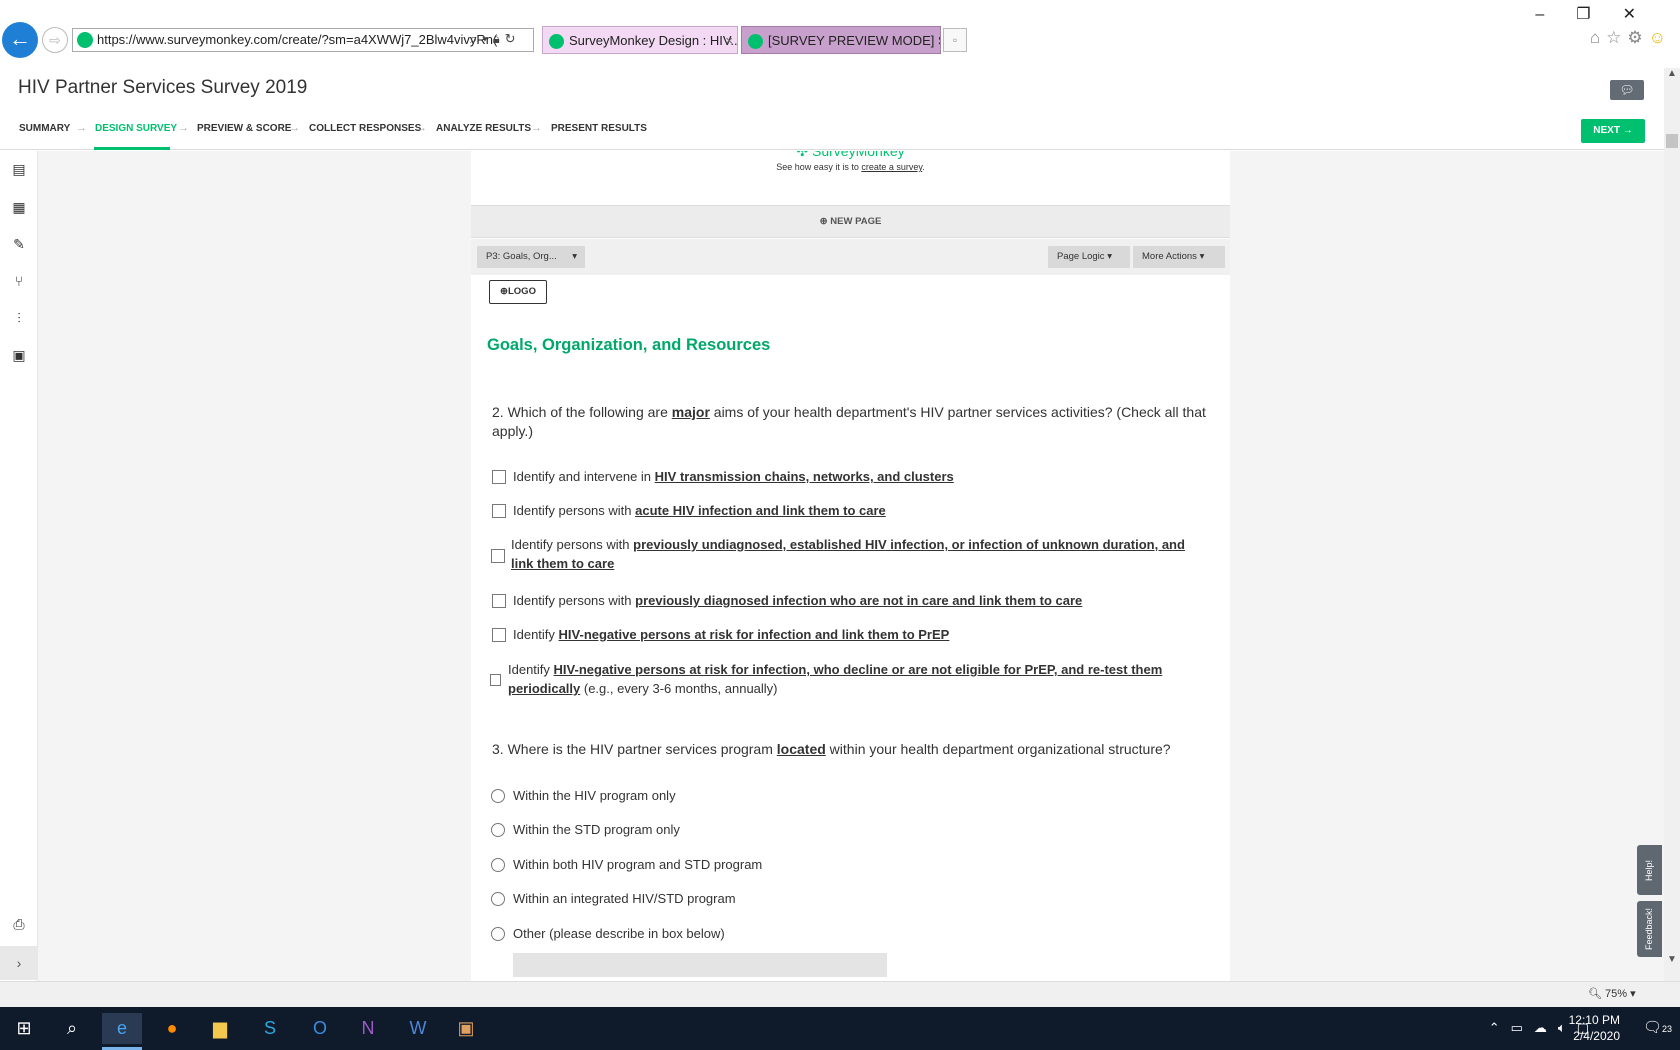  Describe the element at coordinates (729, 40) in the screenshot. I see `close-tab-icon: ×` at that location.